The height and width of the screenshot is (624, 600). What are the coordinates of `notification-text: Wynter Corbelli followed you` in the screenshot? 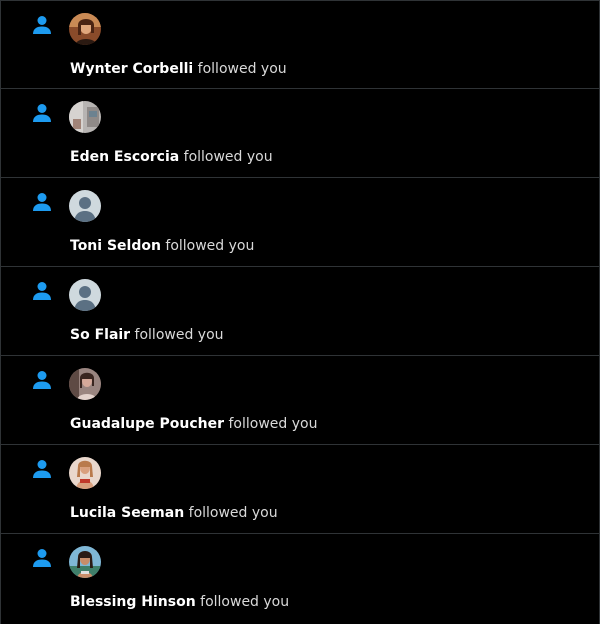 It's located at (178, 69).